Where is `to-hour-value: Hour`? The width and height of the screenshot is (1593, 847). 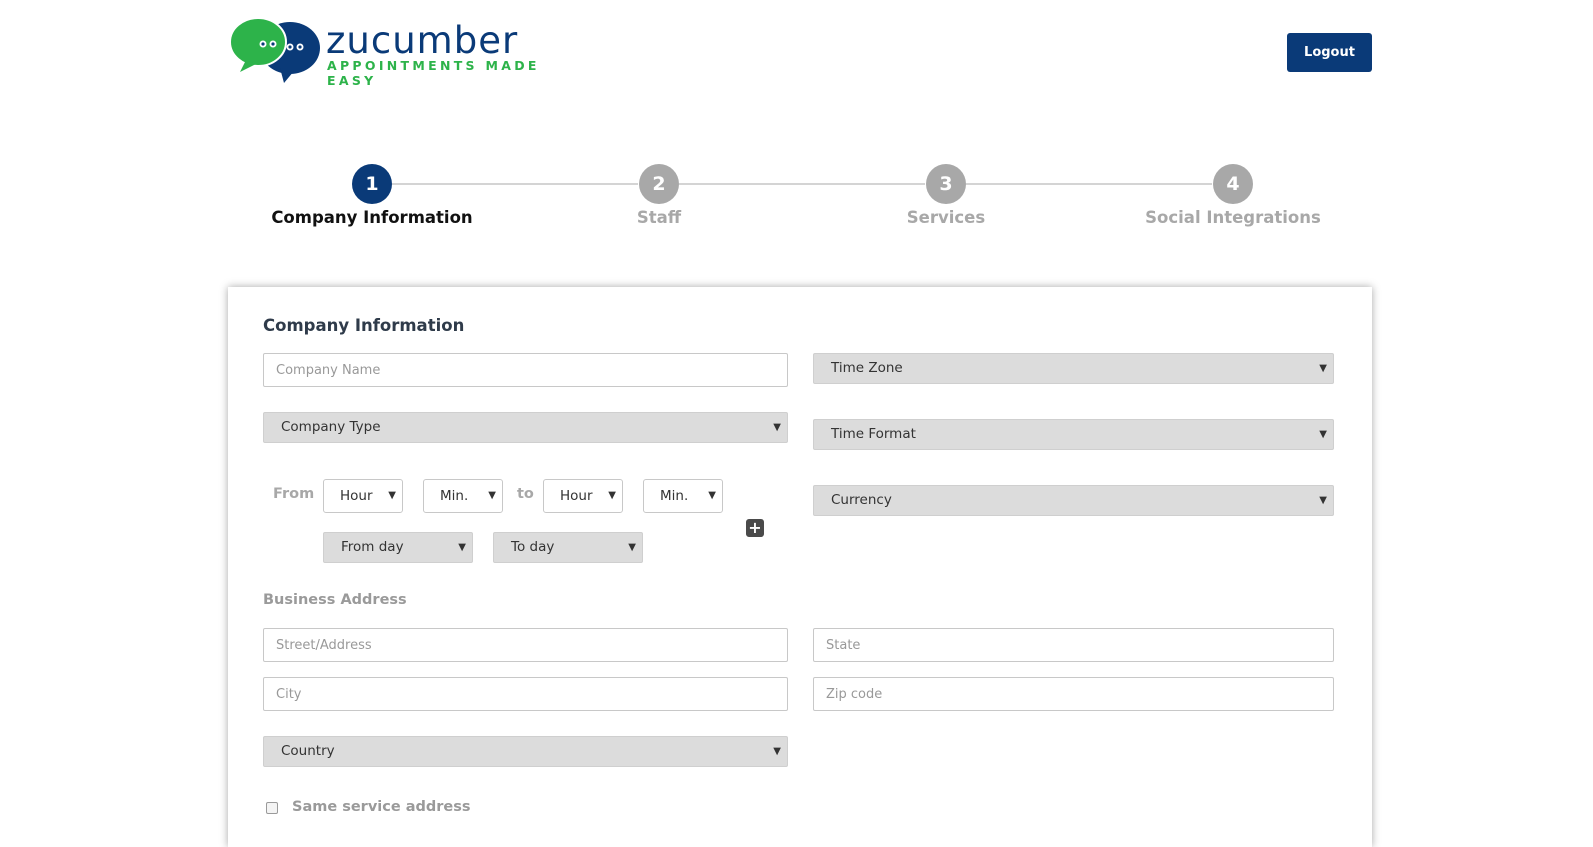
to-hour-value: Hour is located at coordinates (576, 496).